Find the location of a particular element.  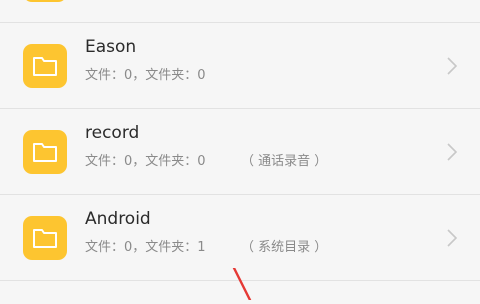

folder-tag: （ 通话录音 ） is located at coordinates (284, 161).